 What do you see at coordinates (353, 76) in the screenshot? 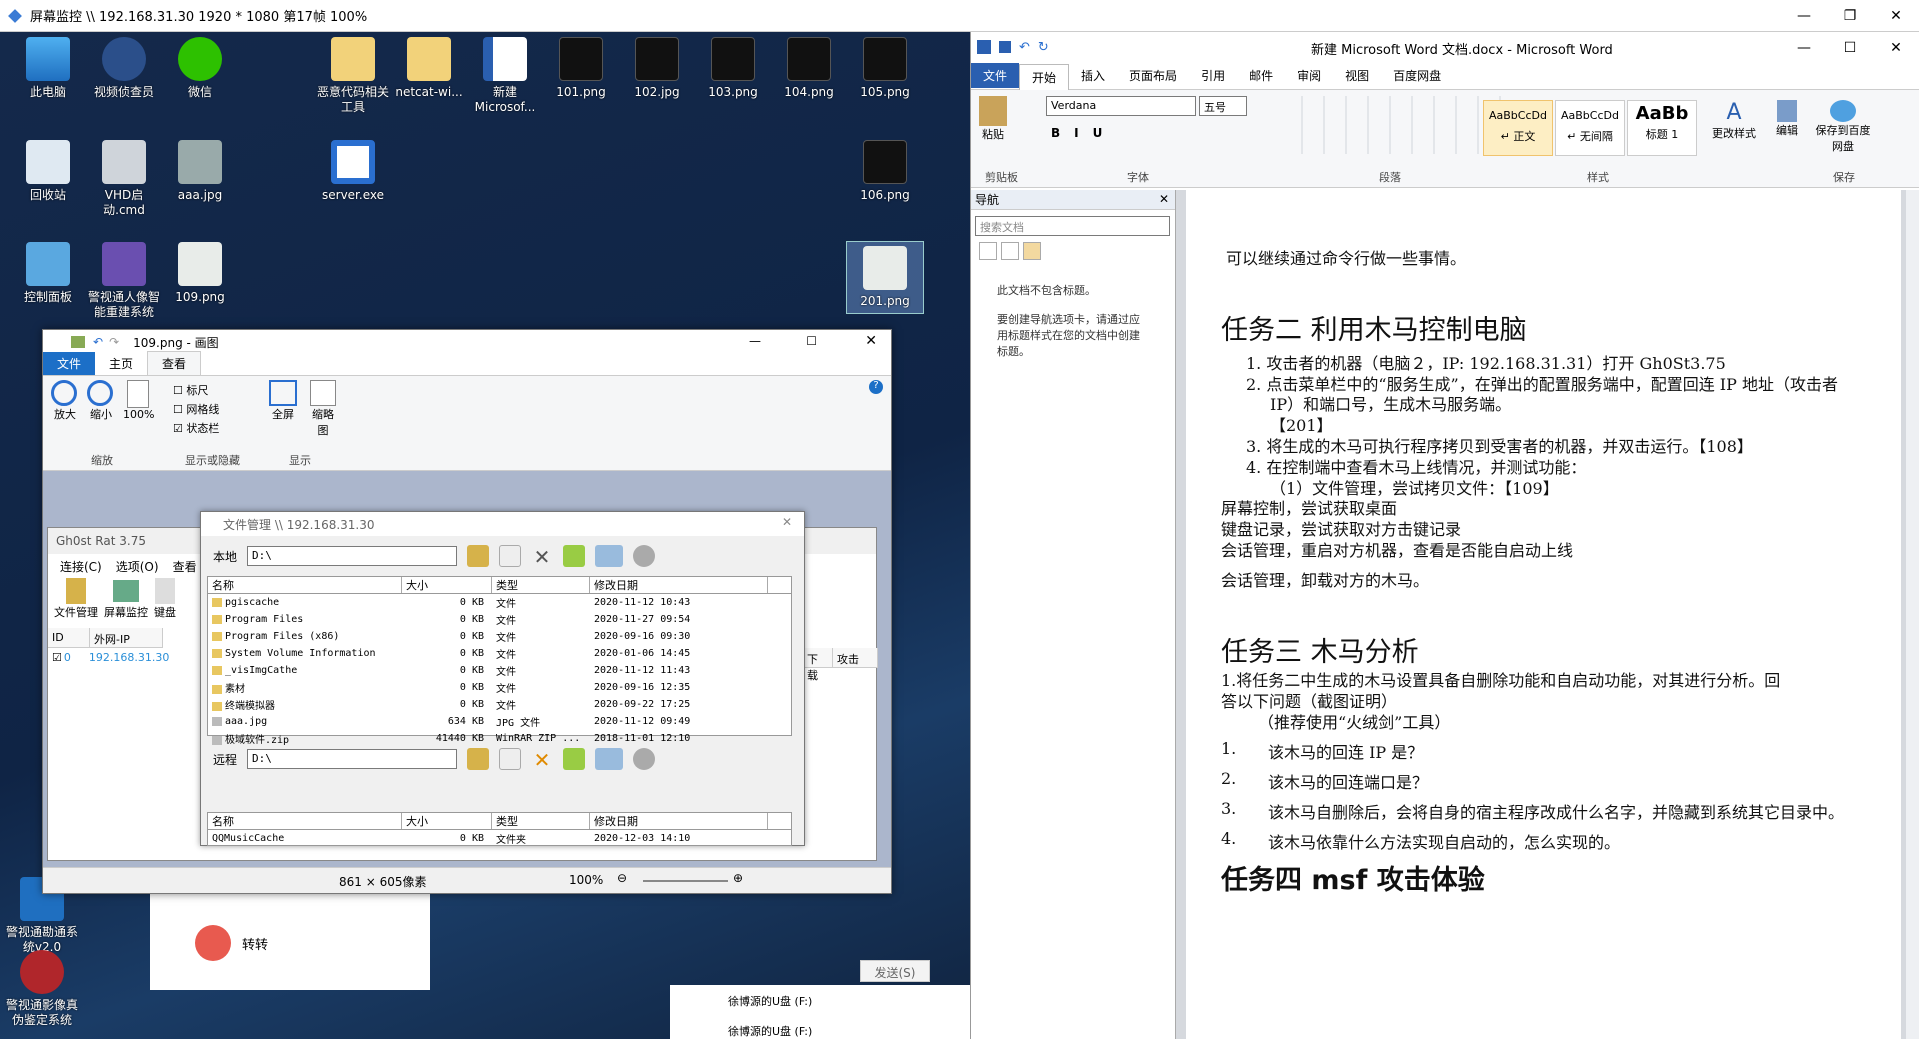
I see `desktop-folder-malware-tools: 恶意代码相关工具` at bounding box center [353, 76].